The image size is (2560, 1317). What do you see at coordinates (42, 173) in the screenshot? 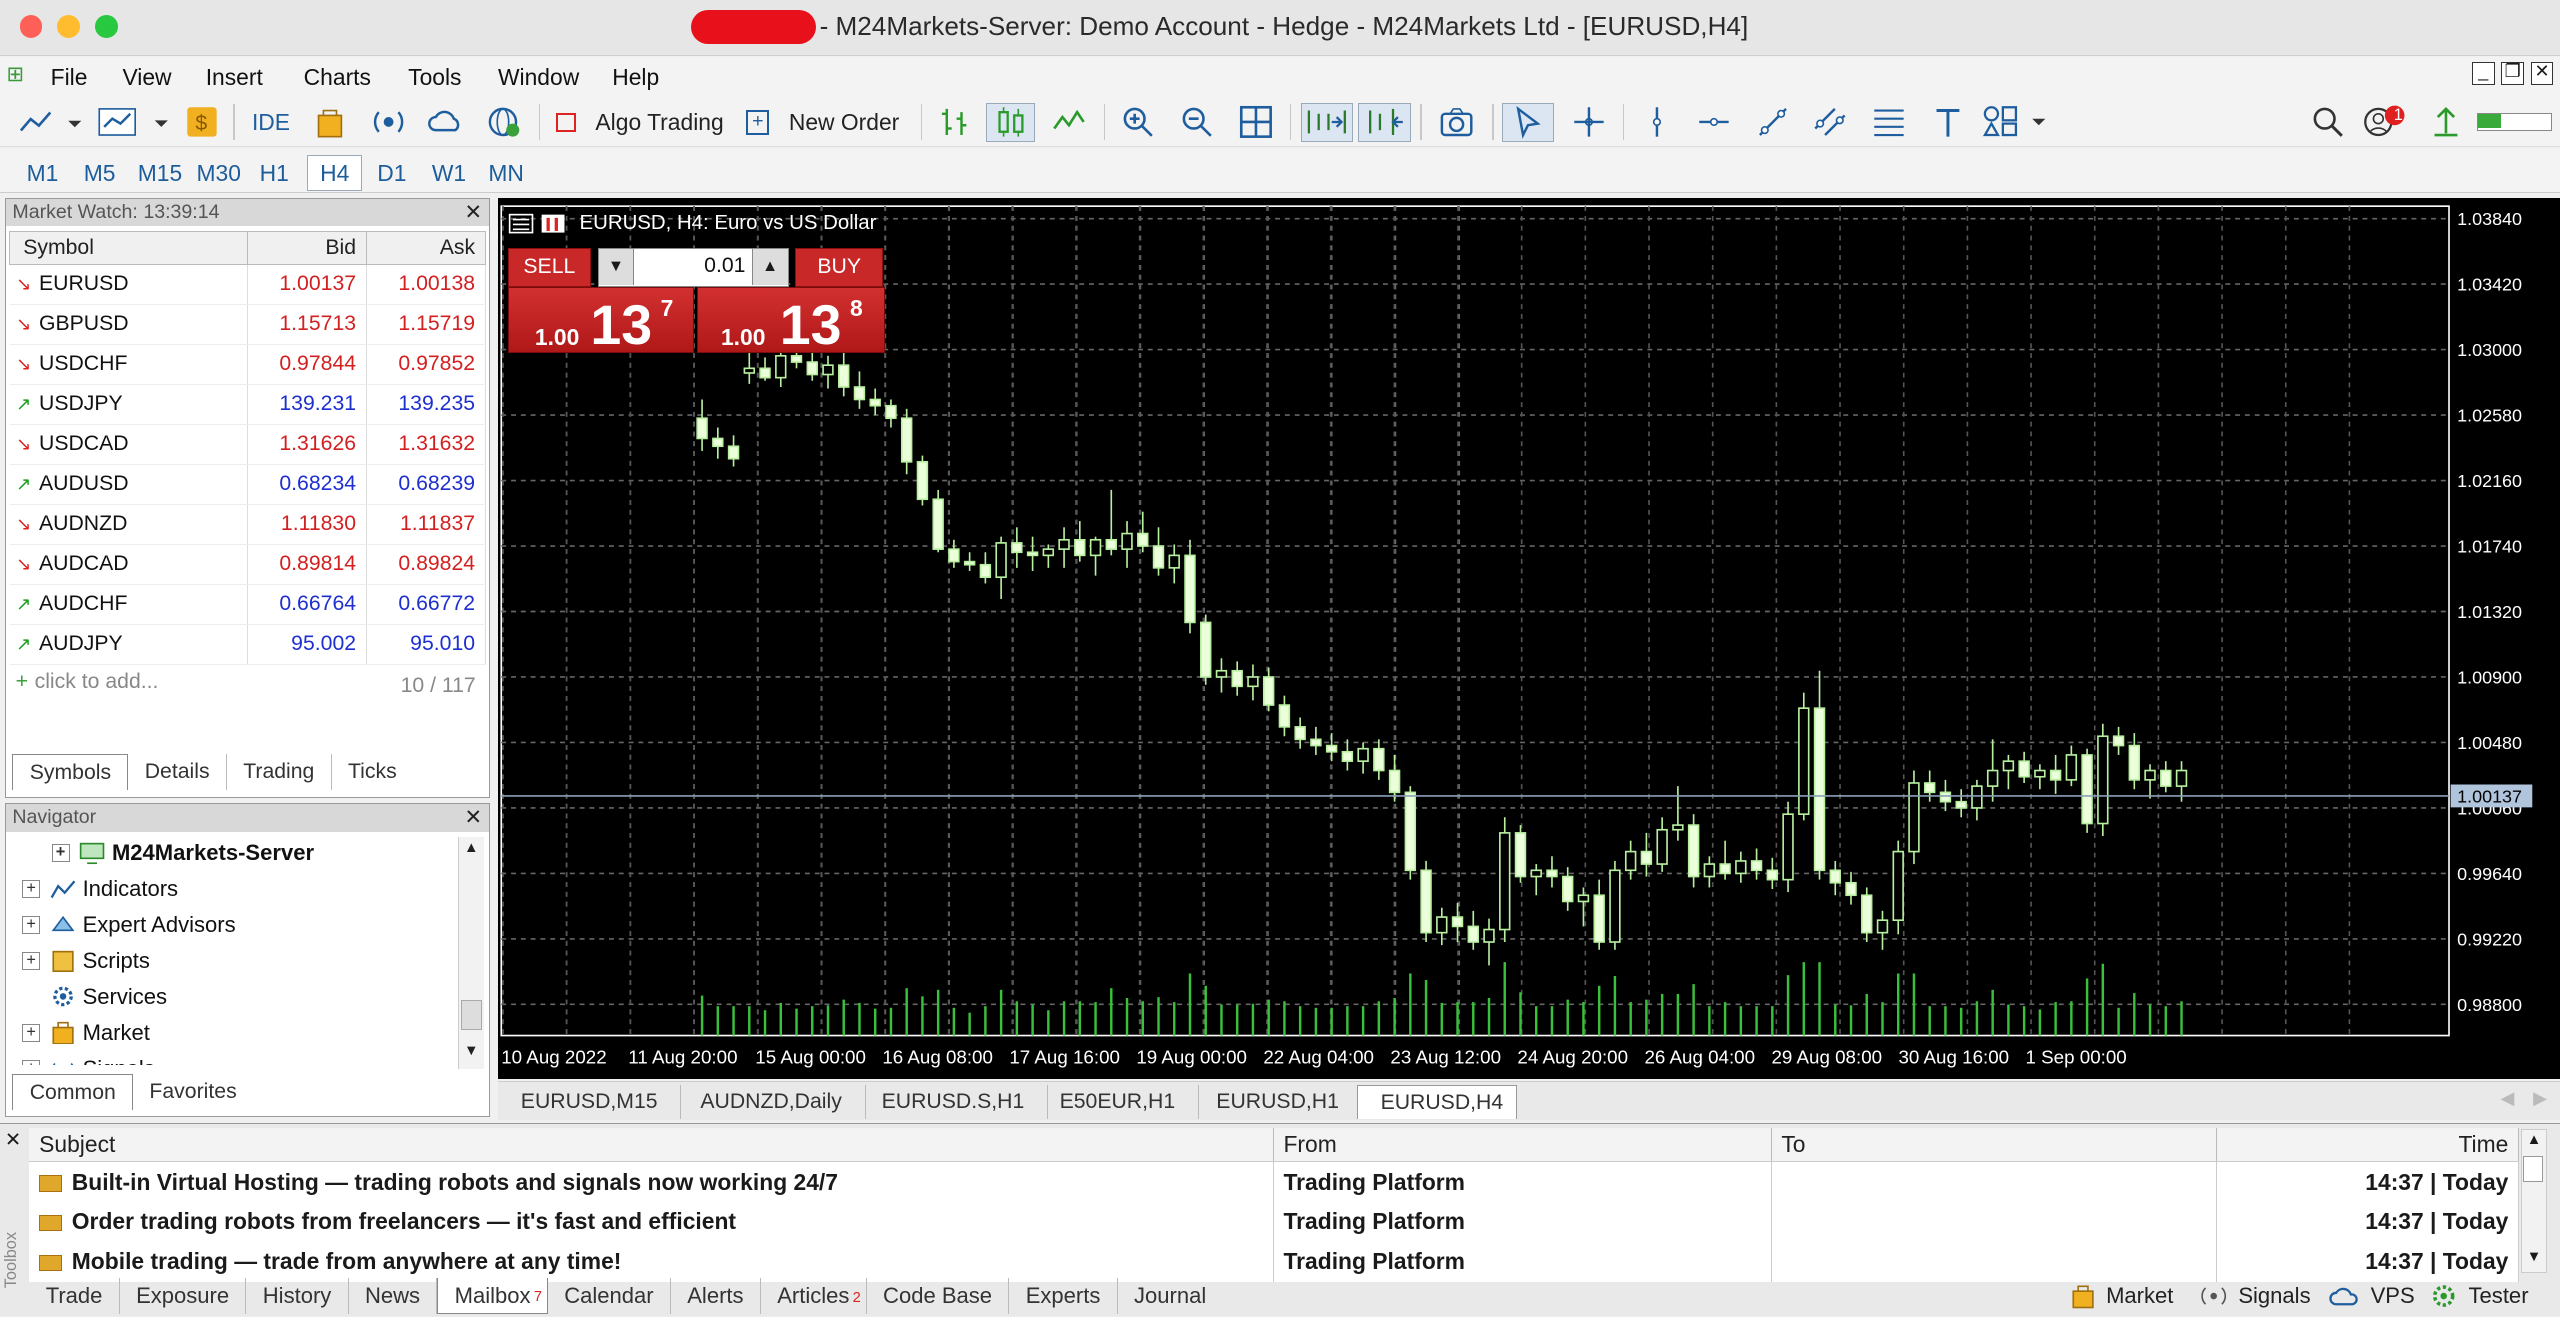
I see `timeframe-m1: M1` at bounding box center [42, 173].